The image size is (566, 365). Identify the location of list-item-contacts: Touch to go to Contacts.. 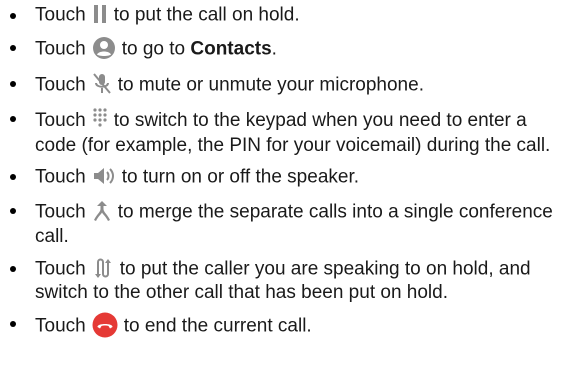
(280, 49).